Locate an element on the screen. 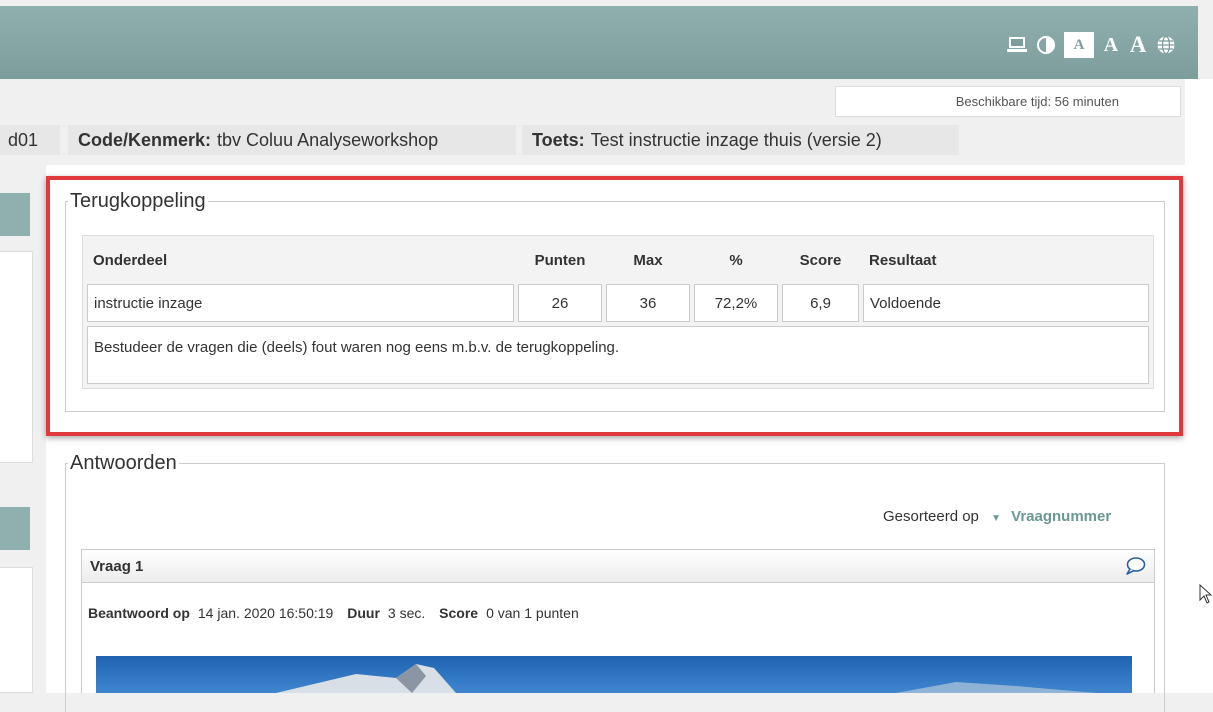 The height and width of the screenshot is (712, 1213). answered-label: Beantwoord op is located at coordinates (139, 613).